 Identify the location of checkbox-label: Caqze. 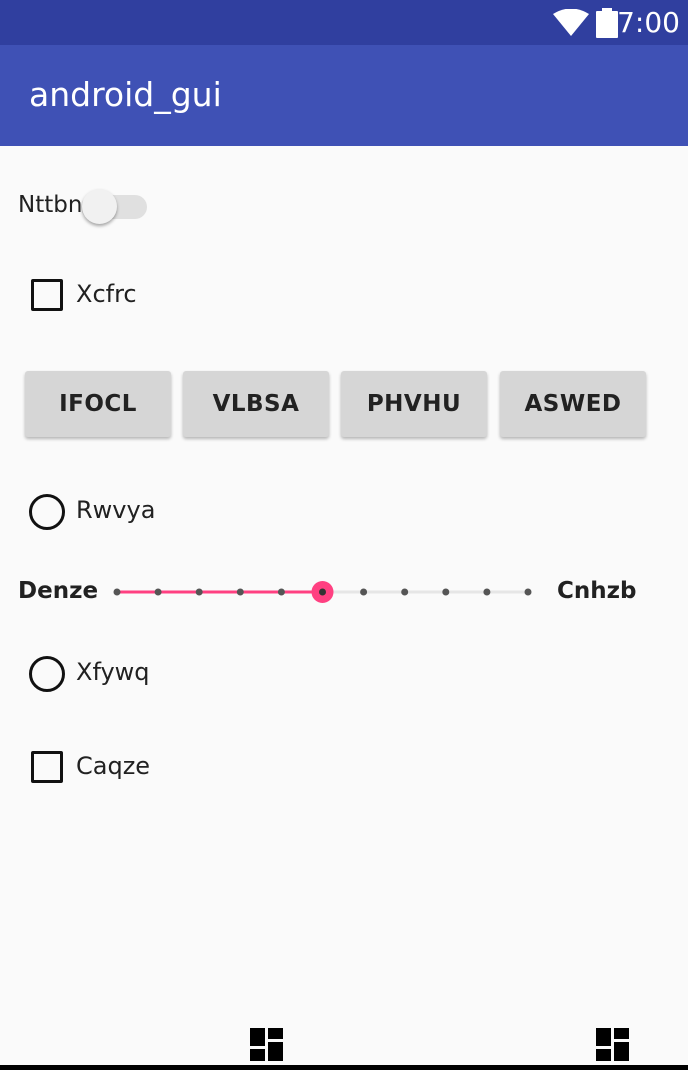
(113, 766).